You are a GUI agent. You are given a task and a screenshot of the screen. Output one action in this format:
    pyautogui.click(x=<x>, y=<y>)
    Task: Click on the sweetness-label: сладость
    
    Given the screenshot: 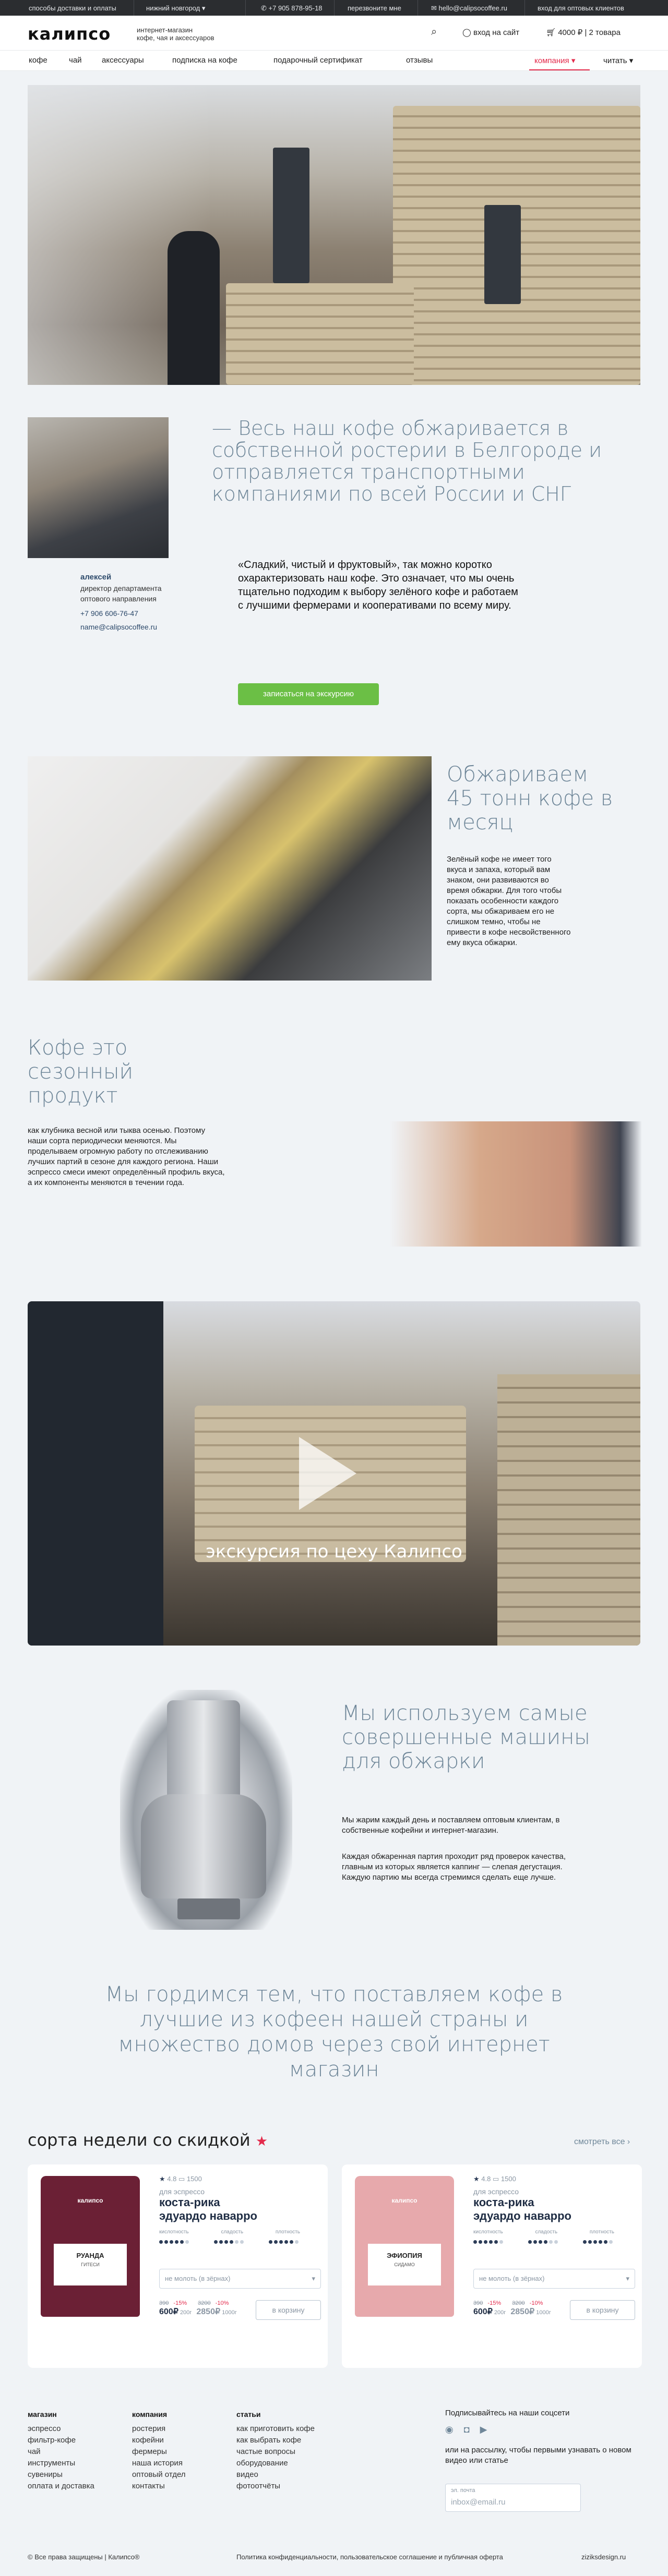 What is the action you would take?
    pyautogui.click(x=546, y=2232)
    